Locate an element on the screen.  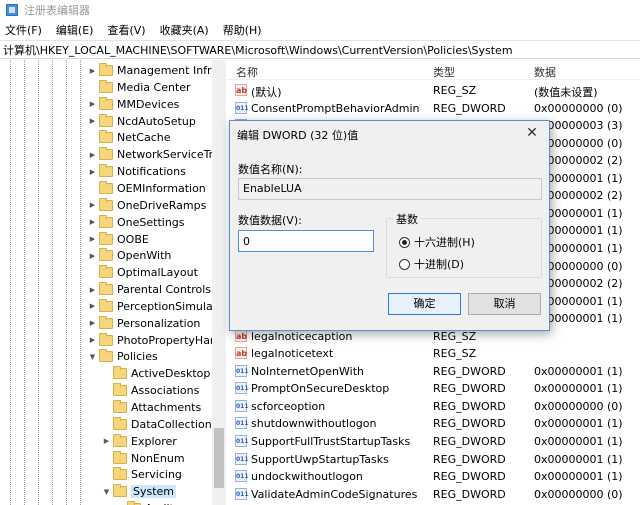
tree-item: Servicing is located at coordinates (142, 474).